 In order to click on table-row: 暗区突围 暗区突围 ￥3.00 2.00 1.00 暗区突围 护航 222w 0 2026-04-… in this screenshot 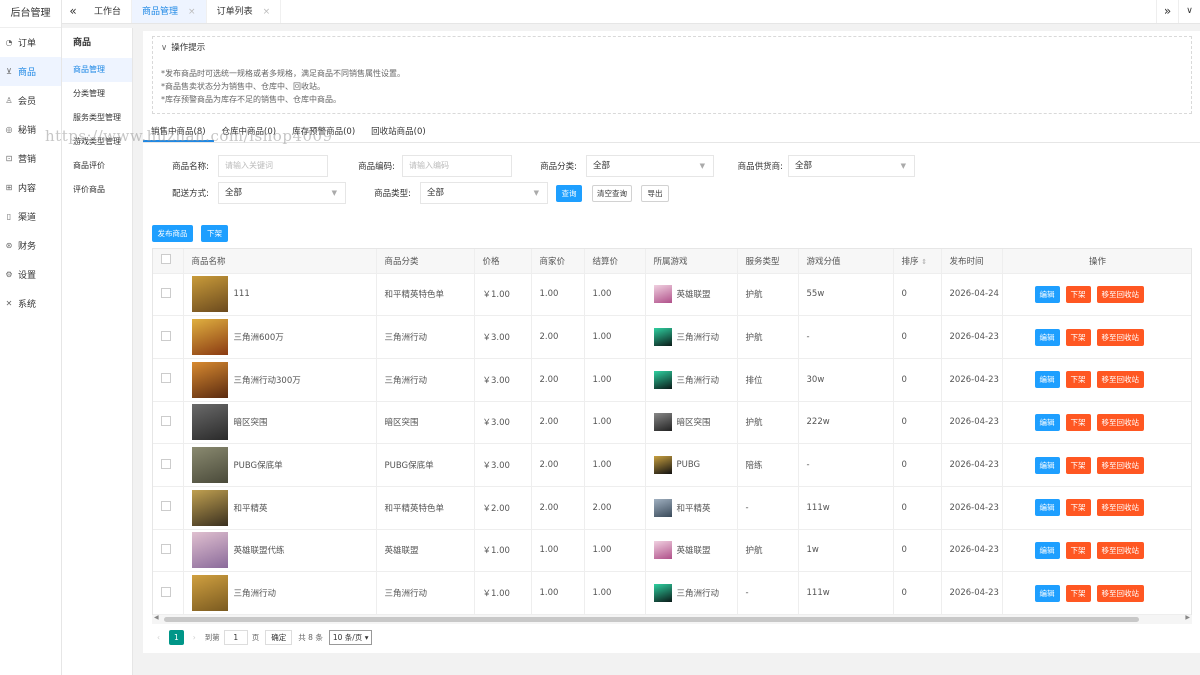, I will do `click(672, 423)`.